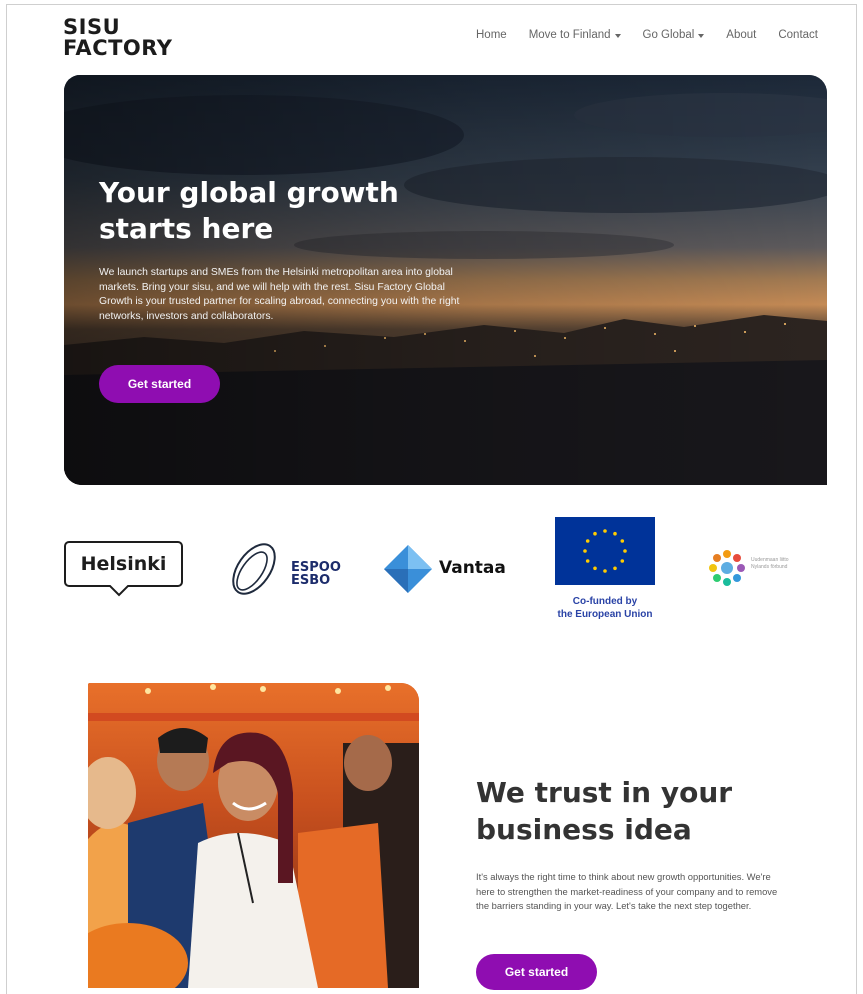  I want to click on helsinki-logo-notch, so click(119, 591).